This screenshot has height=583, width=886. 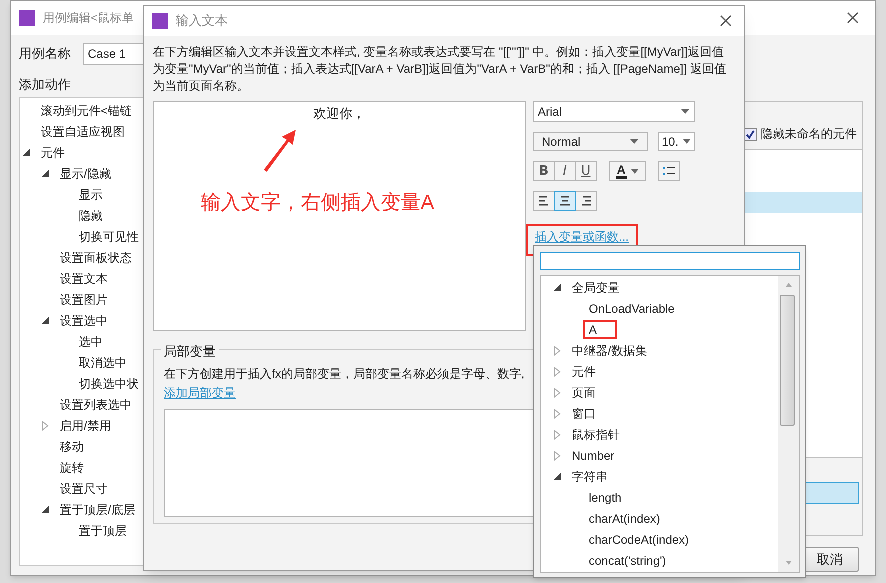 What do you see at coordinates (72, 446) in the screenshot?
I see `tree-item: 移动` at bounding box center [72, 446].